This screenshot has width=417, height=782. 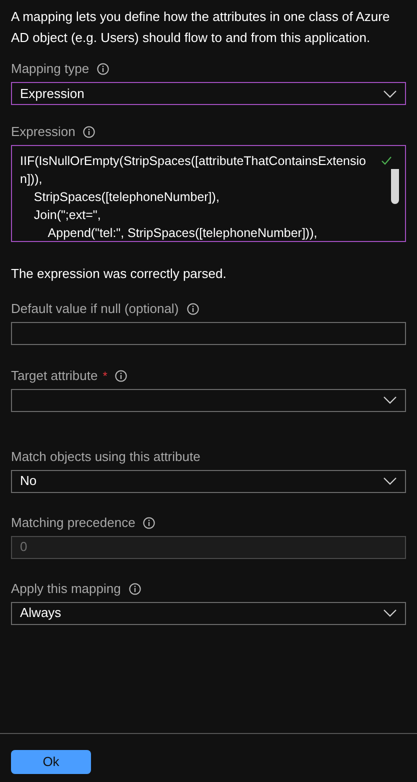 I want to click on field-label: Match objects using this attribute, so click(x=105, y=457).